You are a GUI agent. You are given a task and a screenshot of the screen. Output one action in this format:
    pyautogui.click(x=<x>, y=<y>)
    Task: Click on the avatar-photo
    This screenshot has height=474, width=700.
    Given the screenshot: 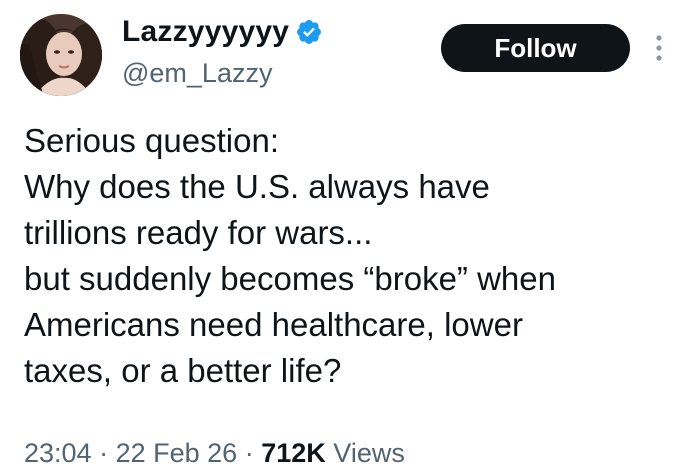 What is the action you would take?
    pyautogui.click(x=61, y=55)
    